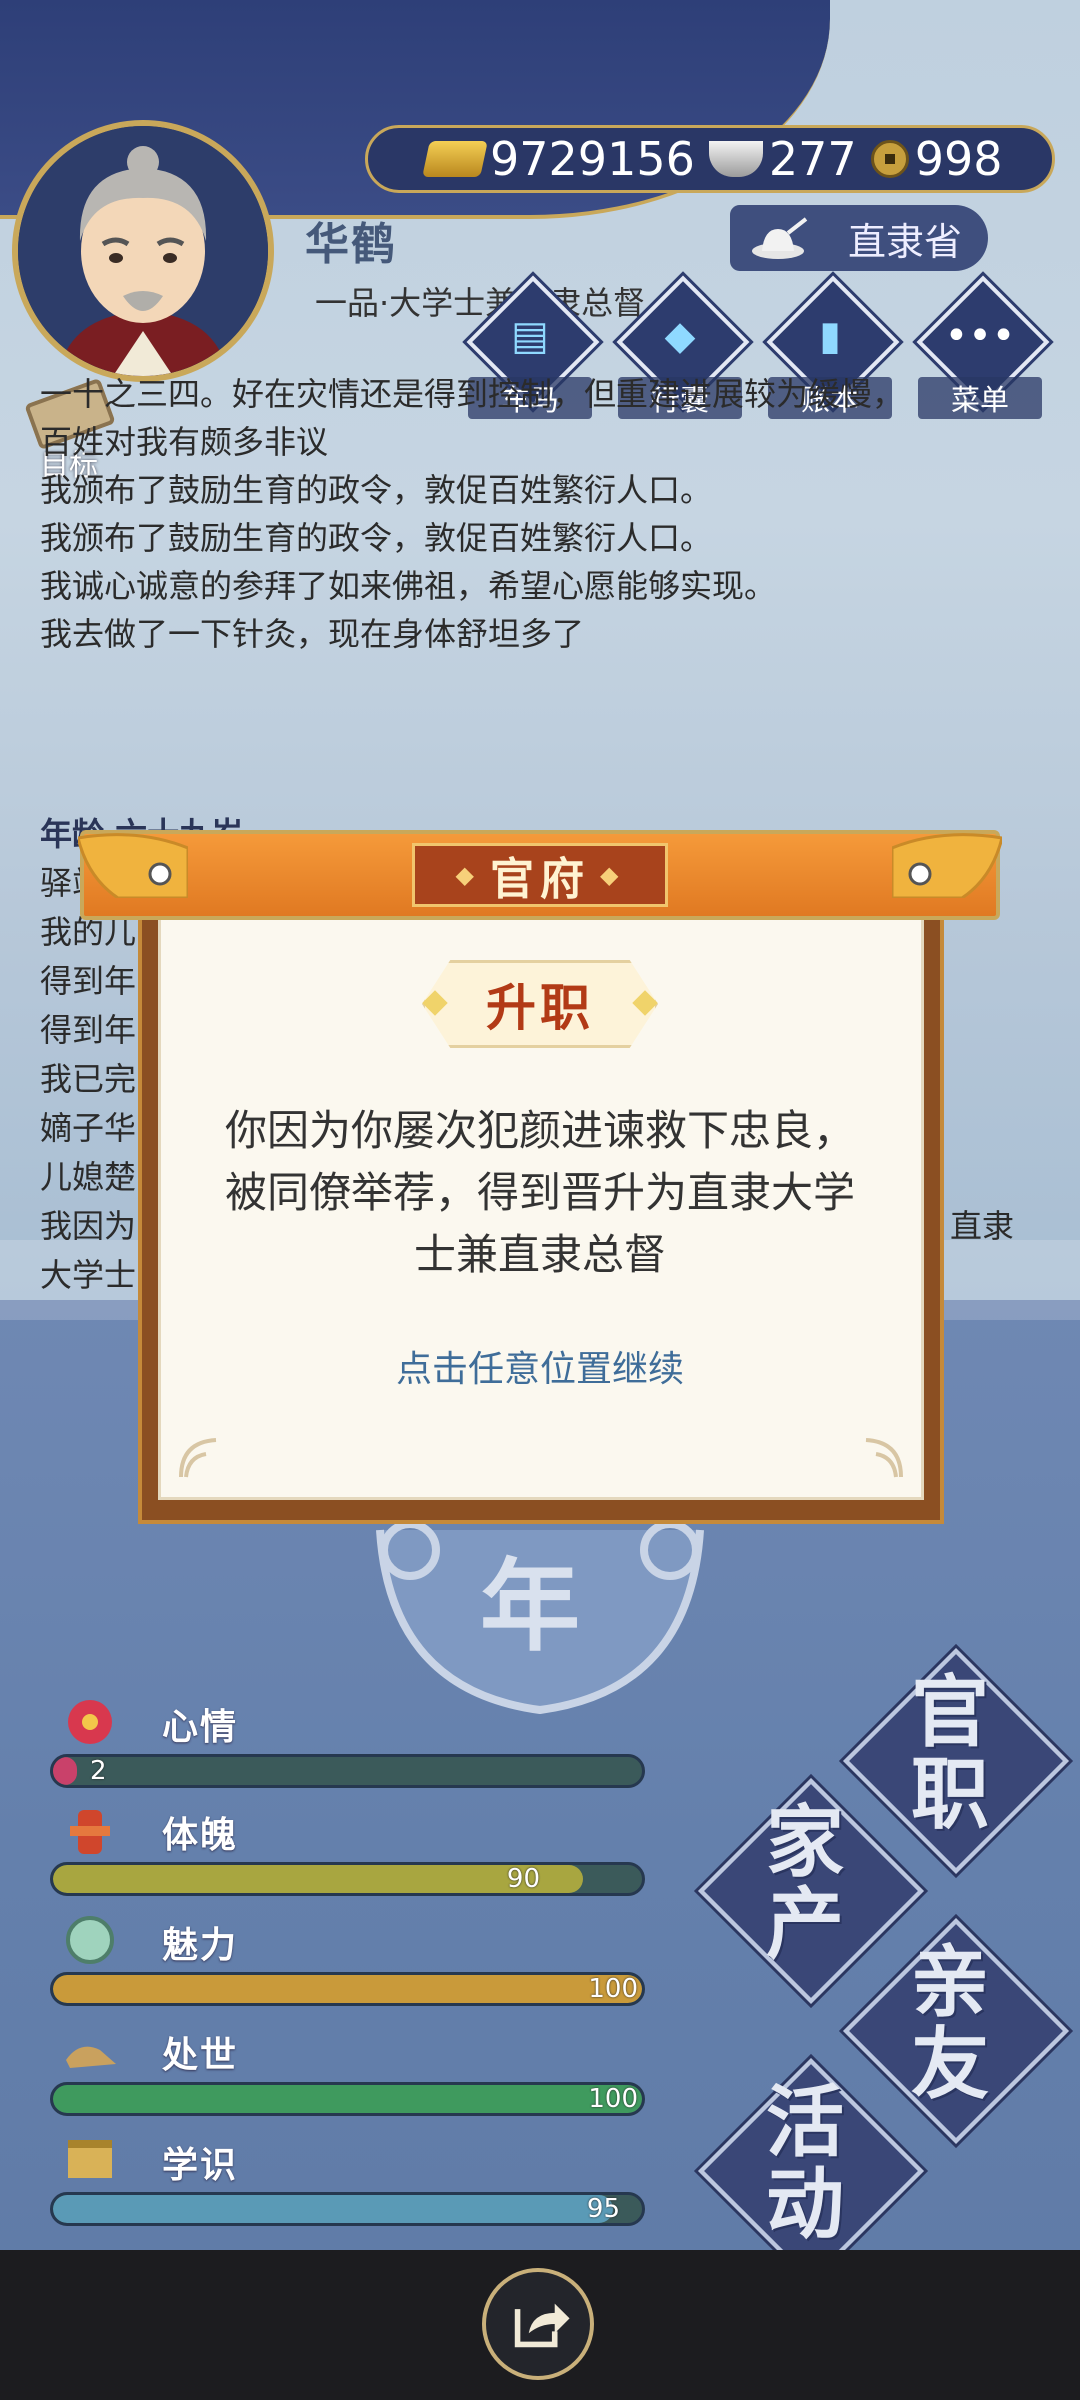 This screenshot has width=1080, height=2400. Describe the element at coordinates (539, 1254) in the screenshot. I see `modal-message-line: 士兼直隶总督` at that location.